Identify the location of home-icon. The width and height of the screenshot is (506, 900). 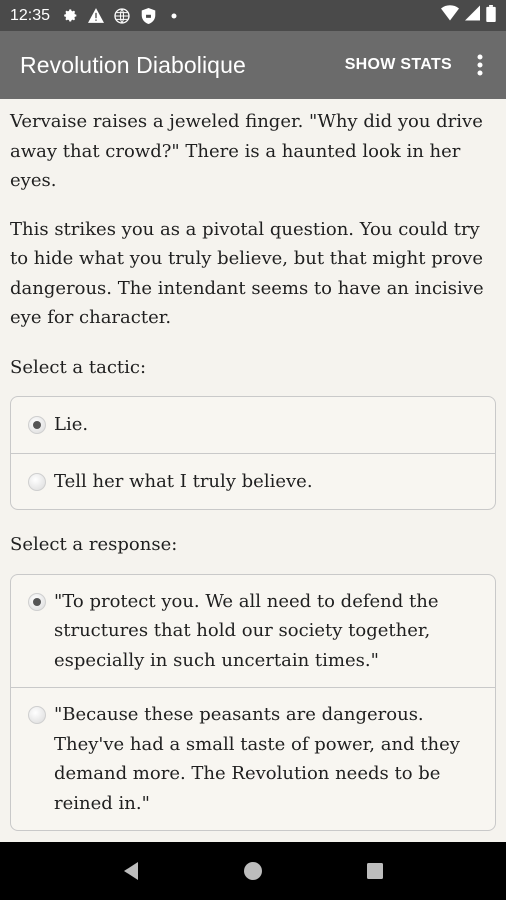
(253, 871).